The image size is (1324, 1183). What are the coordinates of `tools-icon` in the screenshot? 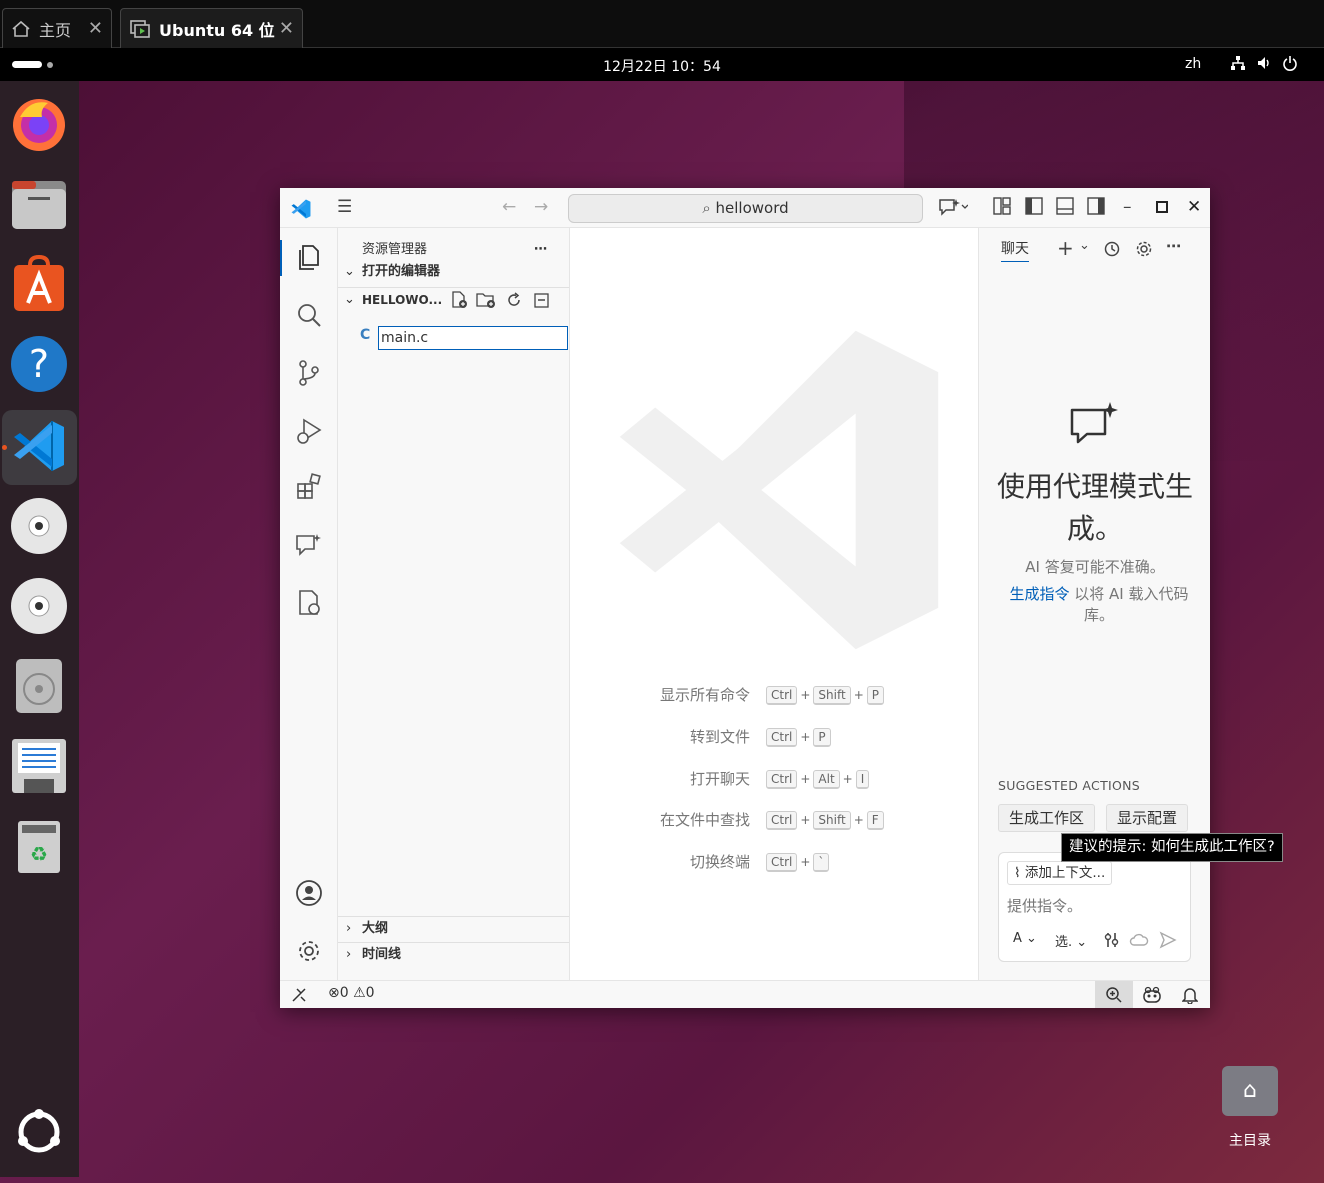 It's located at (1112, 940).